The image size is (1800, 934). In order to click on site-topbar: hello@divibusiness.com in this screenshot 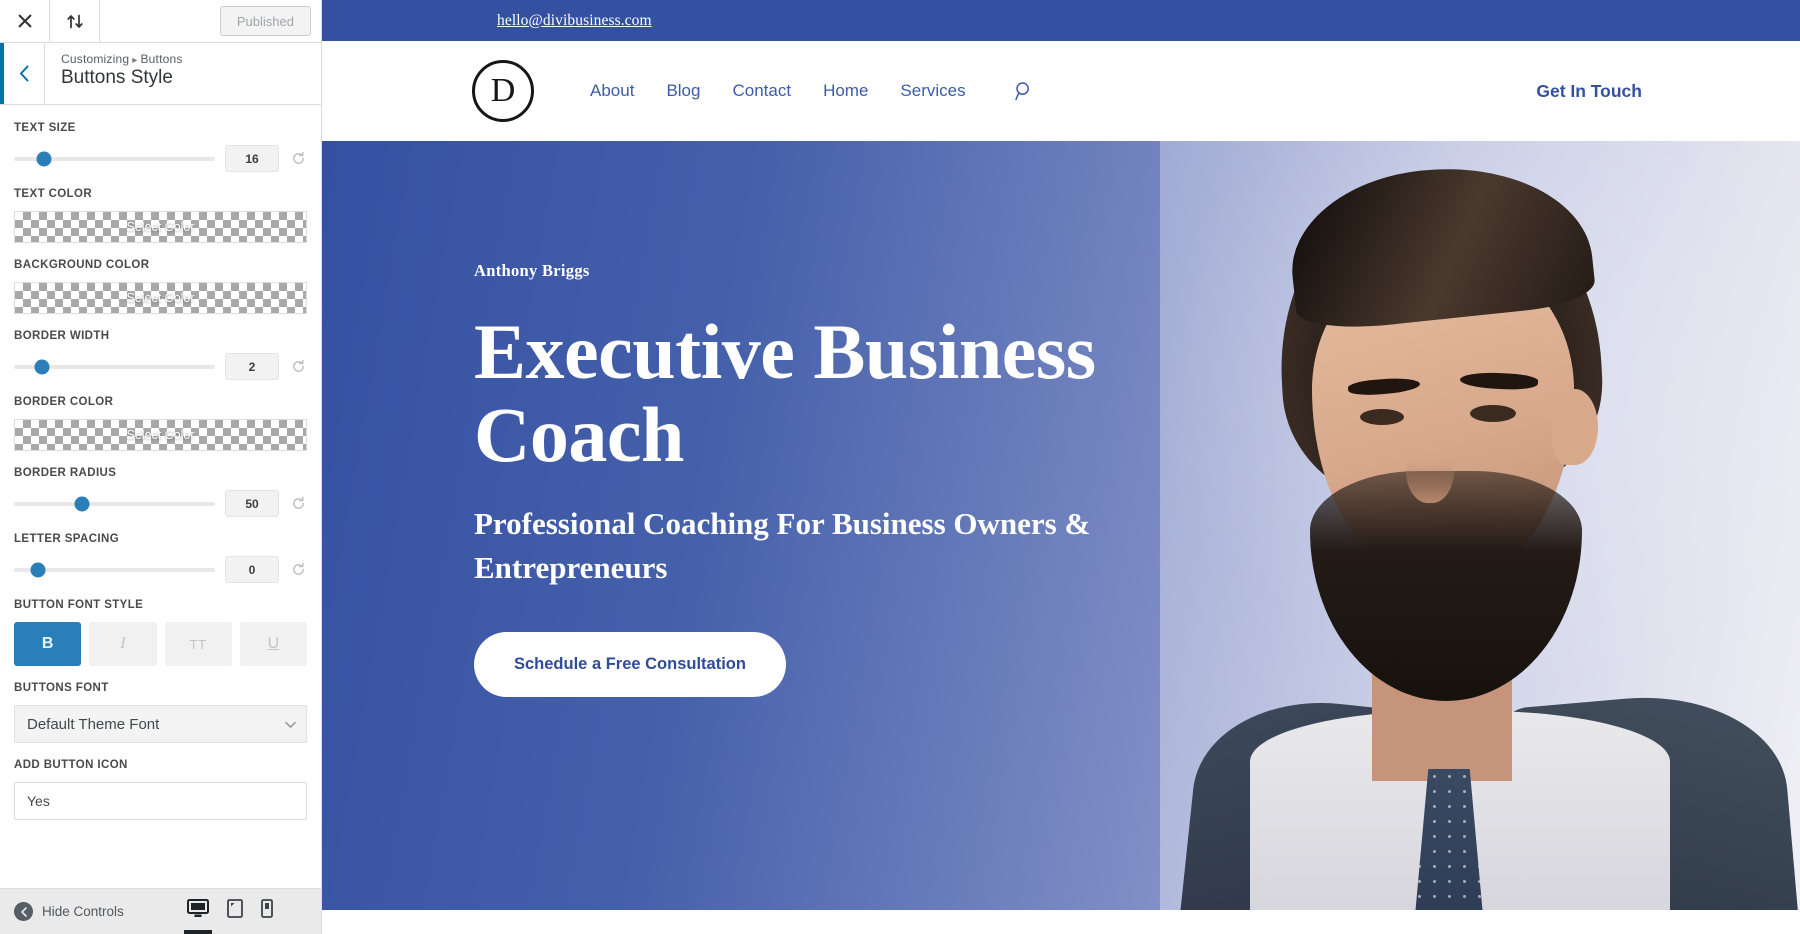, I will do `click(1061, 20)`.